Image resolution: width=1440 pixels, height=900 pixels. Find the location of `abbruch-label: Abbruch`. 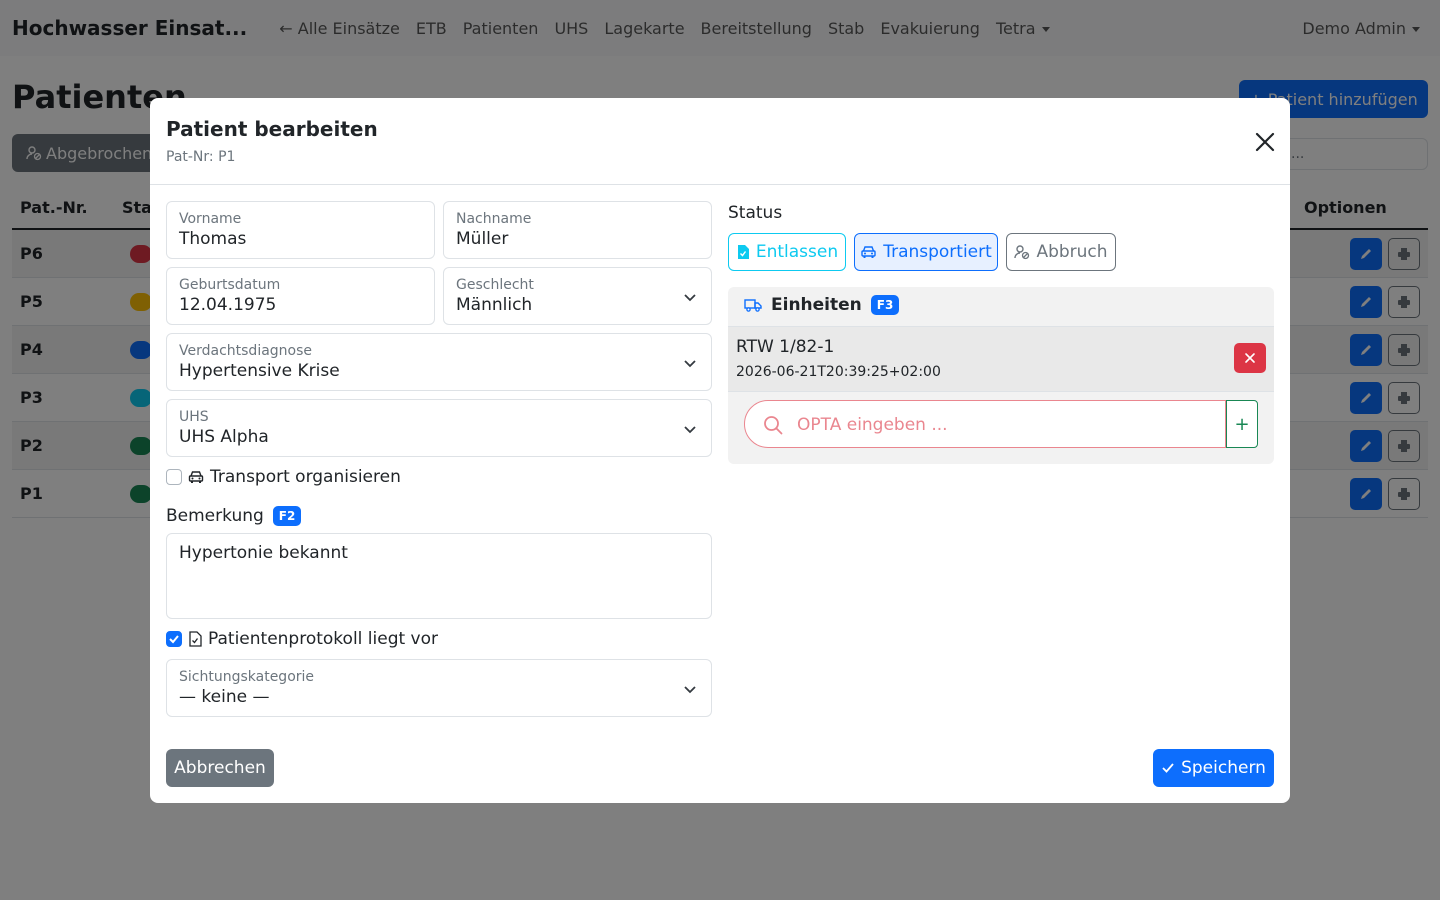

abbruch-label: Abbruch is located at coordinates (1072, 252).